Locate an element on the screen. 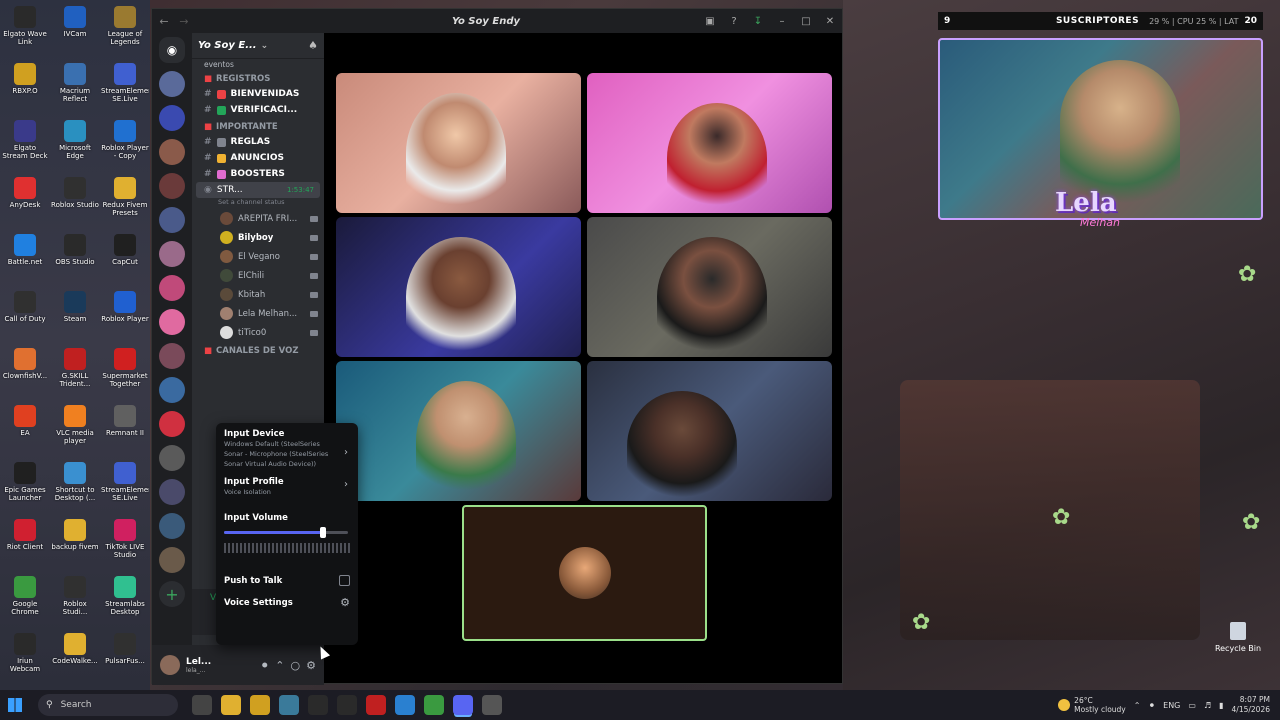 This screenshot has height=720, width=1280. desktop-icon: Supermarket Together is located at coordinates (125, 376).